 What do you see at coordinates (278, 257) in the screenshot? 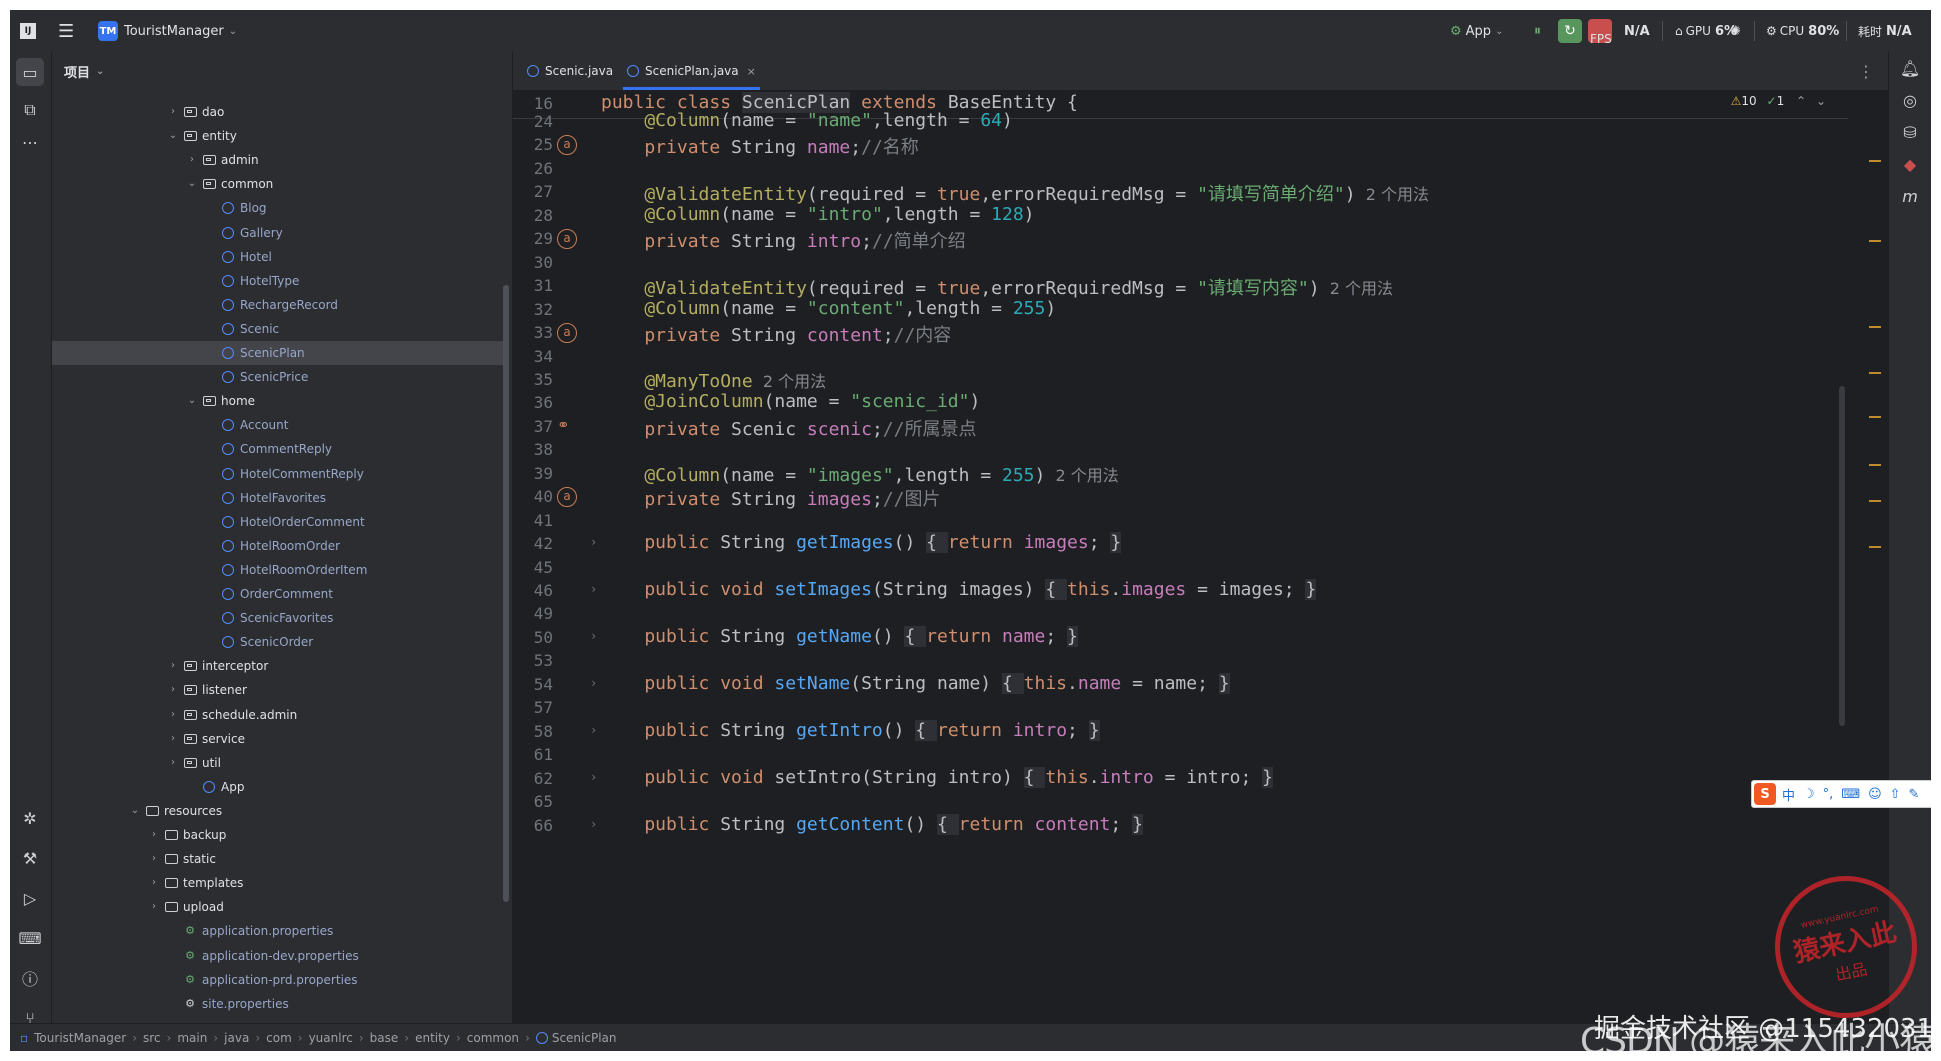
I see `tree-class-item: Hotel` at bounding box center [278, 257].